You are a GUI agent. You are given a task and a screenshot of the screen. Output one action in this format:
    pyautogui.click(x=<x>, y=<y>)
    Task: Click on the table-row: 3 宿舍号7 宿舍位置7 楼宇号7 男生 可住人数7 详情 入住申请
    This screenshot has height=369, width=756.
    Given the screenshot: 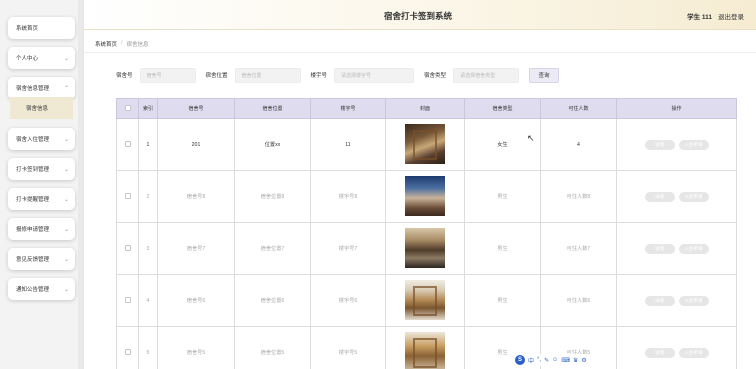 What is the action you would take?
    pyautogui.click(x=426, y=248)
    